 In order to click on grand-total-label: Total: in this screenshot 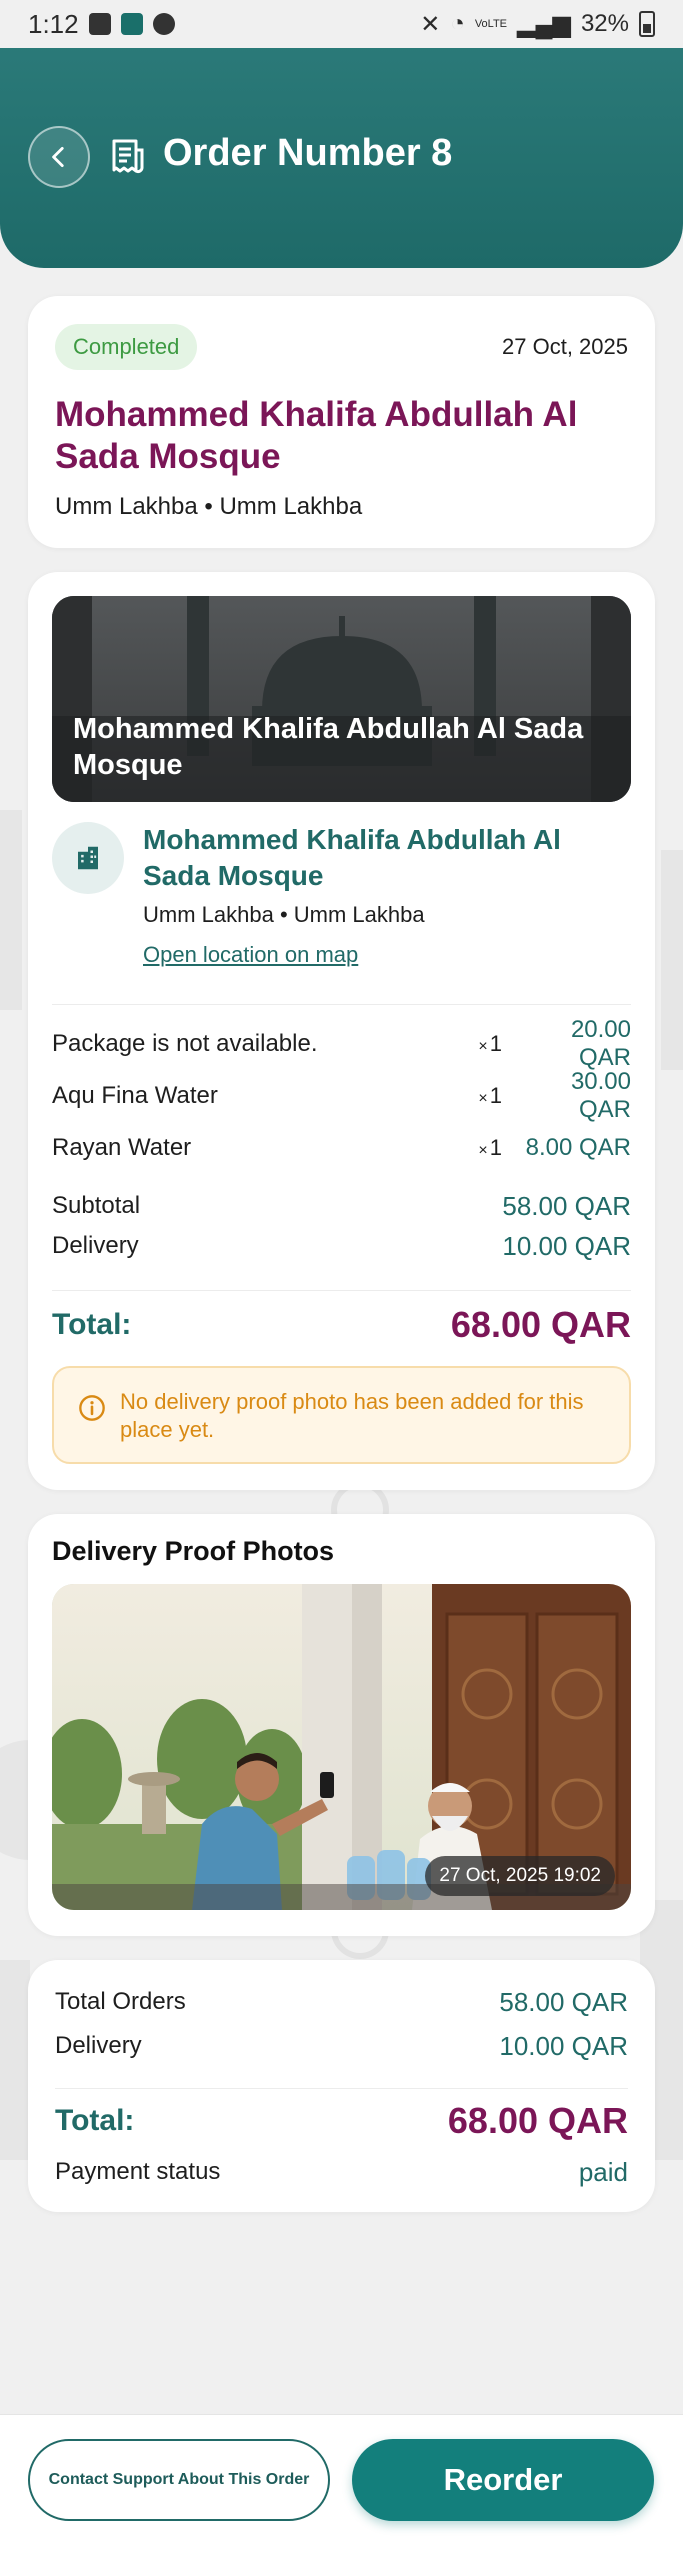, I will do `click(95, 2120)`.